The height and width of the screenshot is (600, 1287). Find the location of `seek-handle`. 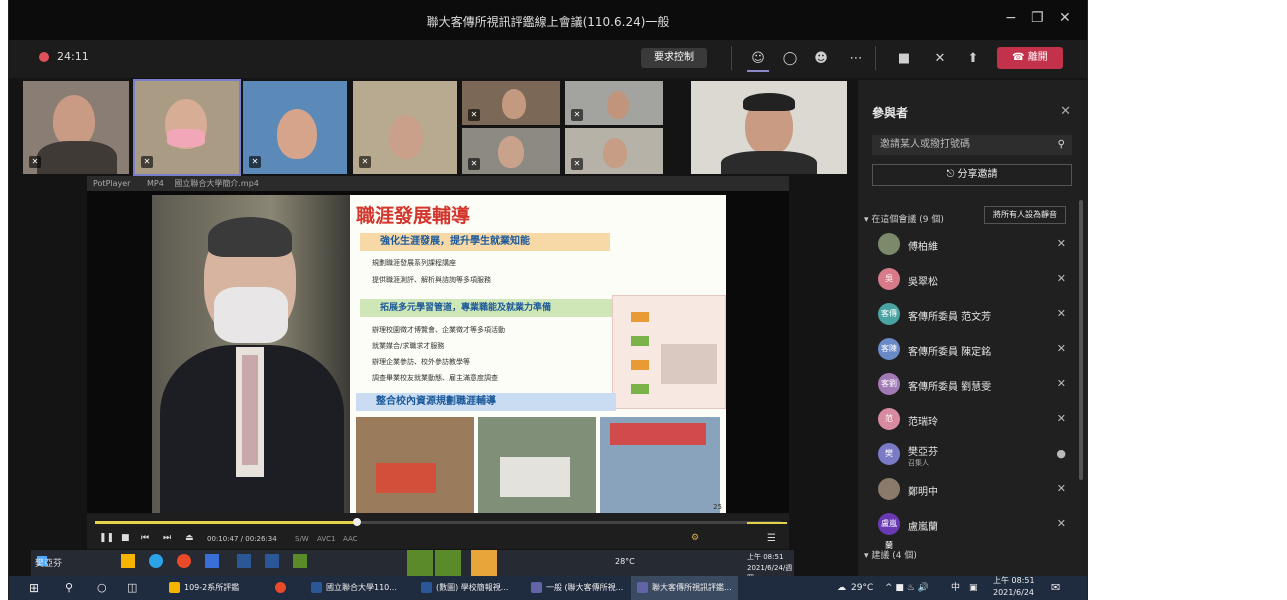

seek-handle is located at coordinates (357, 522).